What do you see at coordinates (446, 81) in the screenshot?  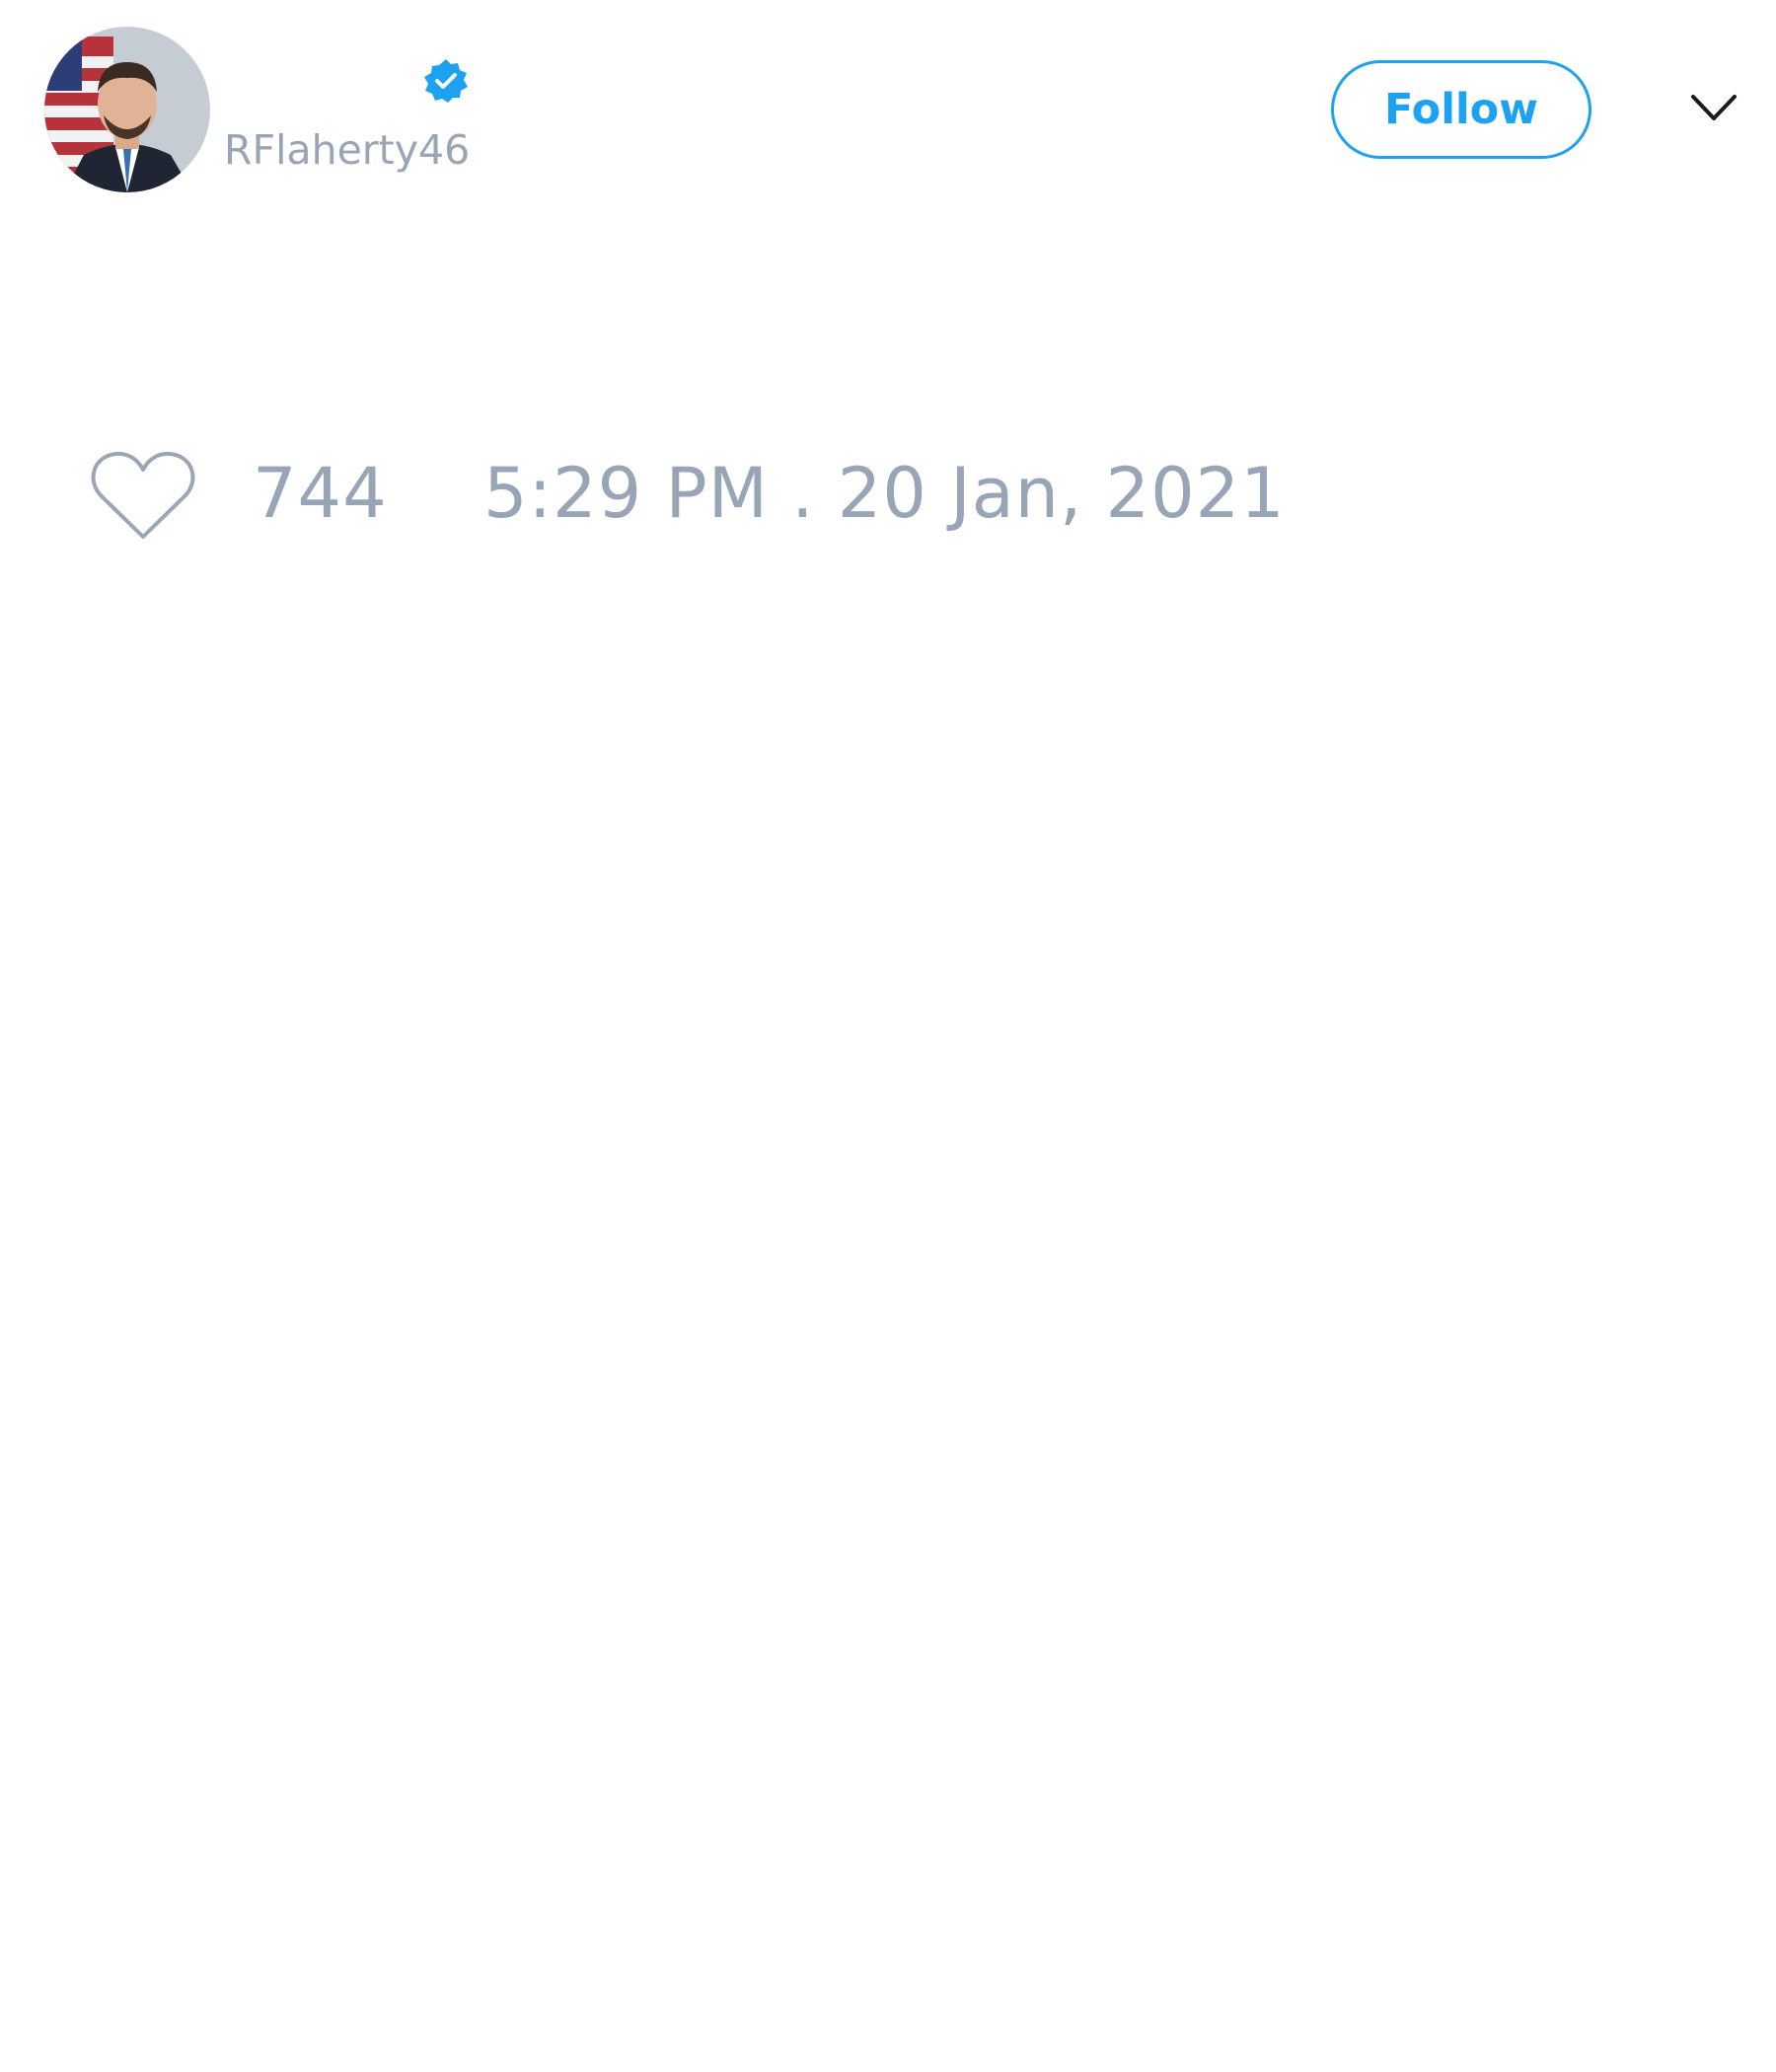 I see `verified-badge-icon` at bounding box center [446, 81].